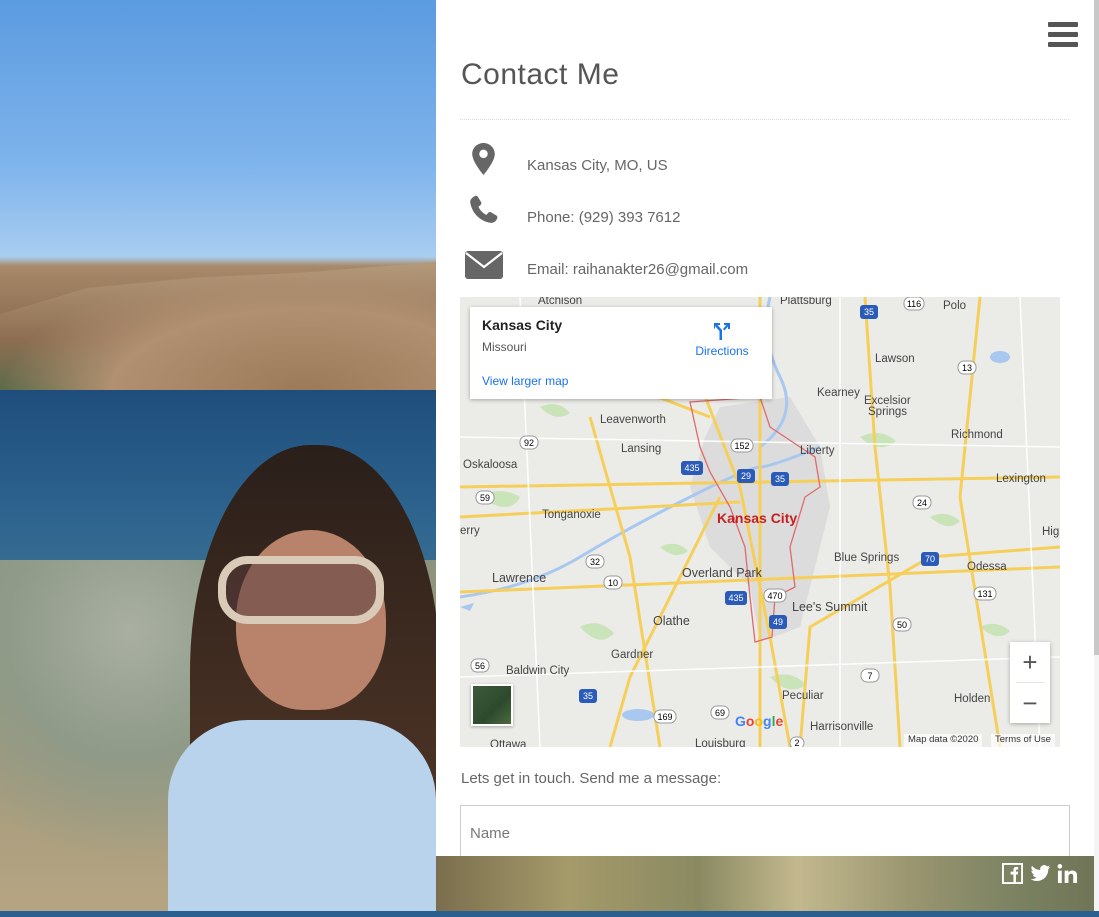  What do you see at coordinates (540, 74) in the screenshot?
I see `page-title: Contact Me` at bounding box center [540, 74].